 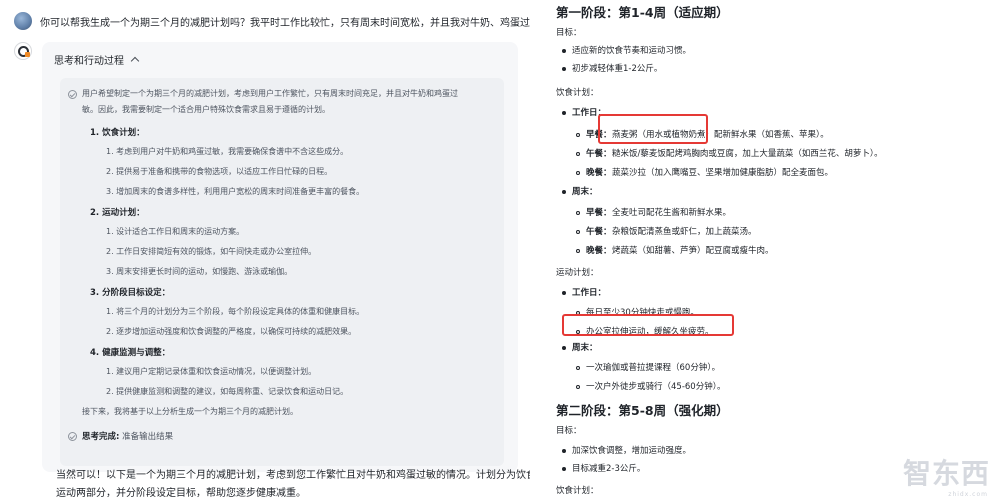 What do you see at coordinates (632, 451) in the screenshot?
I see `phase2-goal: 加深饮食调整，增加运动强度。` at bounding box center [632, 451].